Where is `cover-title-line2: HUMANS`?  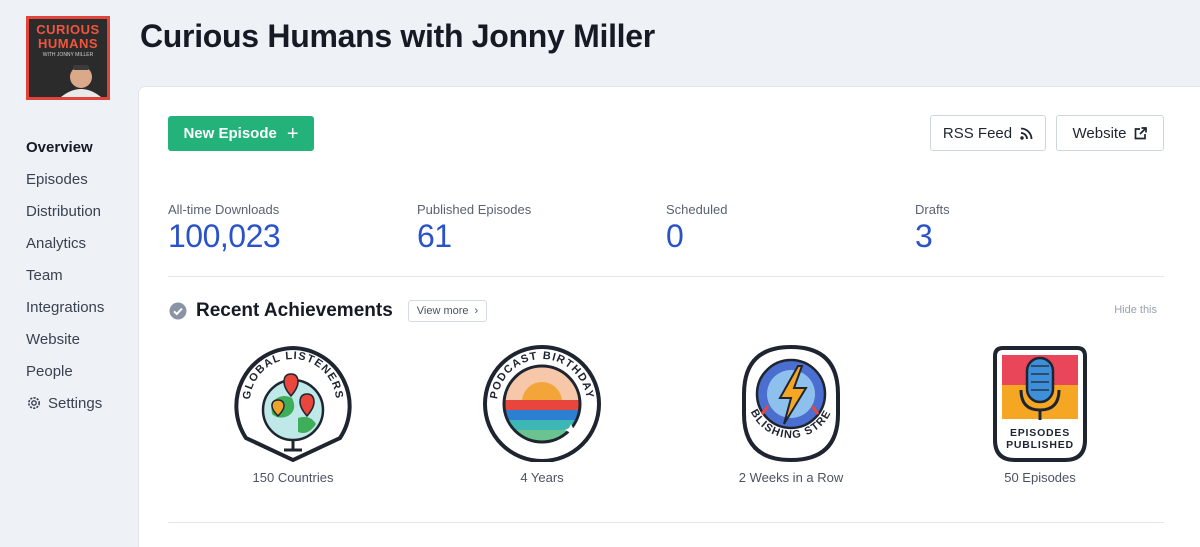
cover-title-line2: HUMANS is located at coordinates (68, 43).